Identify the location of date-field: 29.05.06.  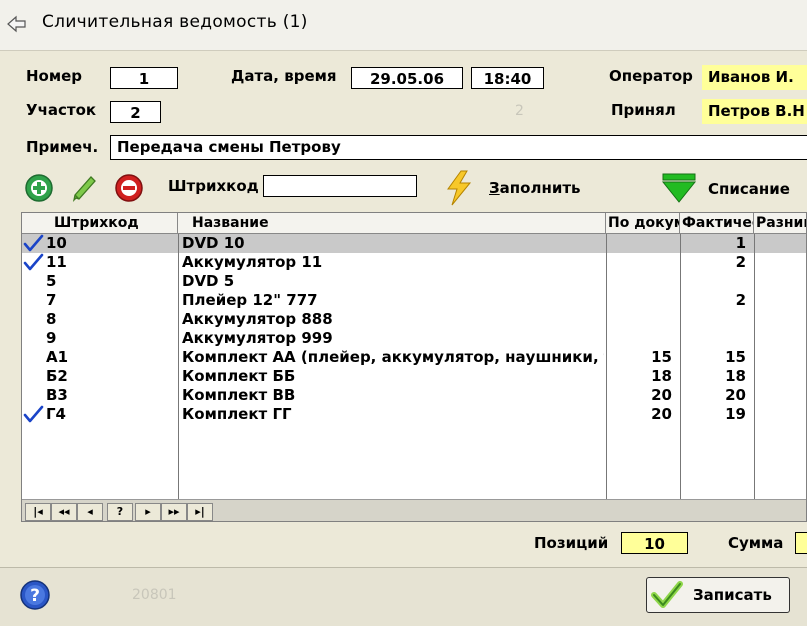
(407, 78).